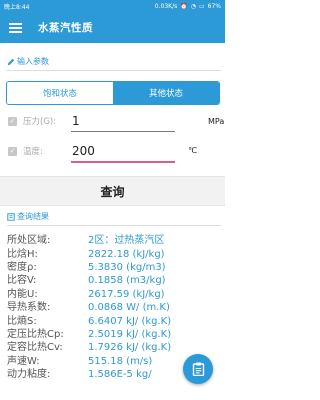  What do you see at coordinates (35, 334) in the screenshot?
I see `result-label: 定压比热Cp:` at bounding box center [35, 334].